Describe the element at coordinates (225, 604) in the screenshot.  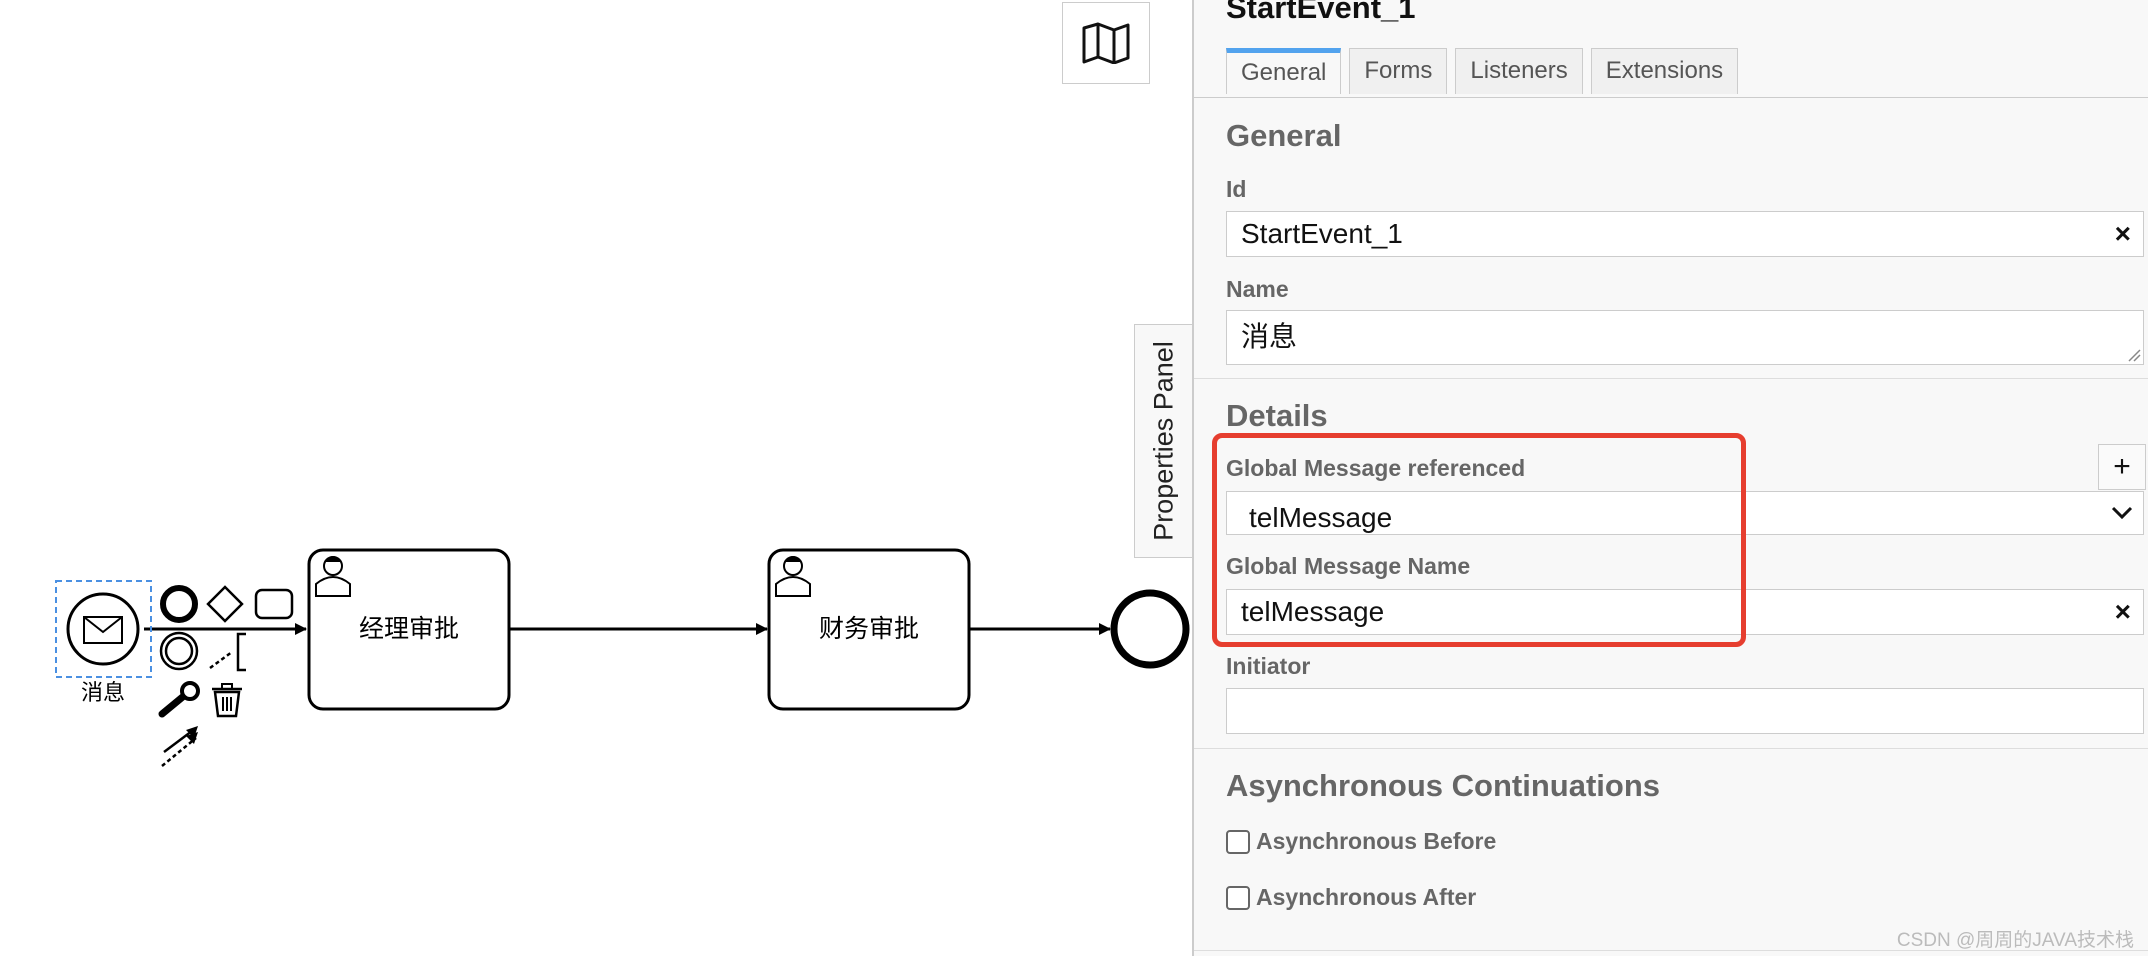
I see `append-gateway-icon` at that location.